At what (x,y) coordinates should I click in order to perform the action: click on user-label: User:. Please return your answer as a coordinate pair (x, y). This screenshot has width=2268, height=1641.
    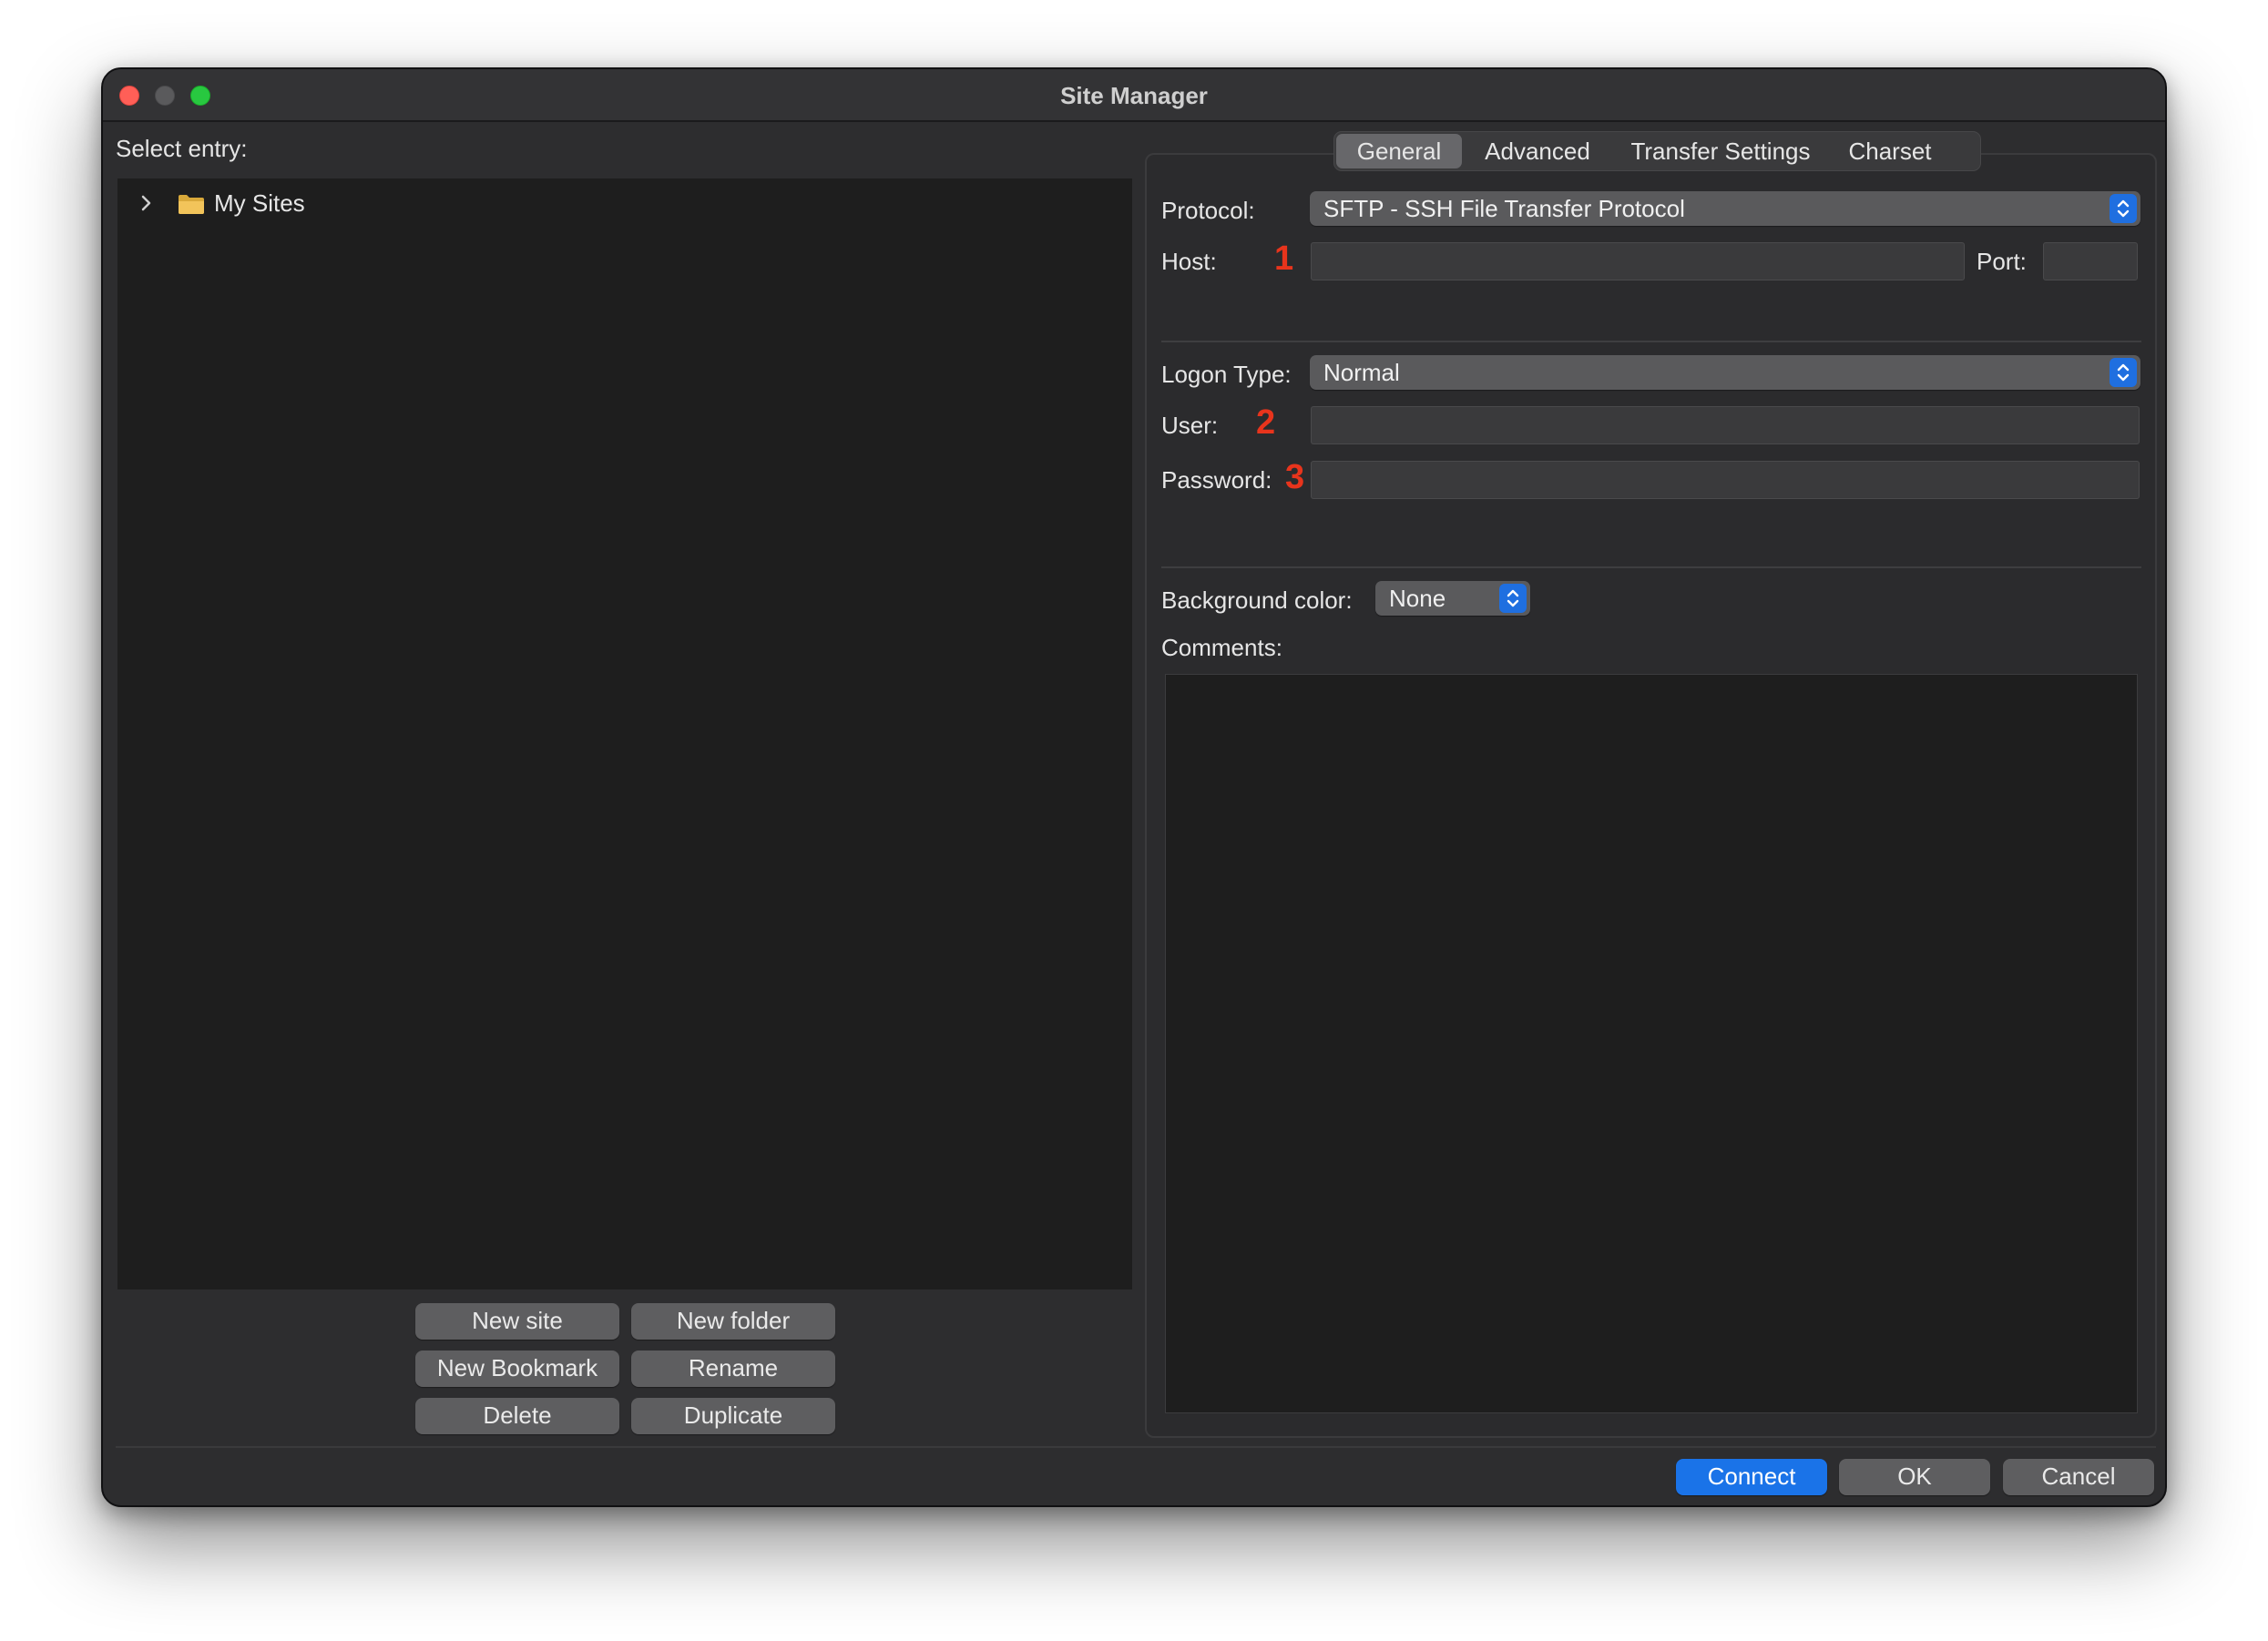
    Looking at the image, I should click on (1190, 425).